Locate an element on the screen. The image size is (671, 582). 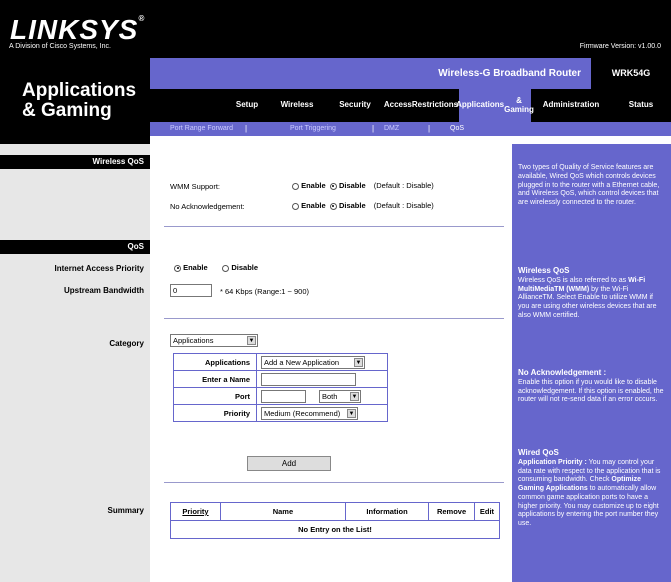
empty-list-message: No Entry on the List! is located at coordinates (335, 529).